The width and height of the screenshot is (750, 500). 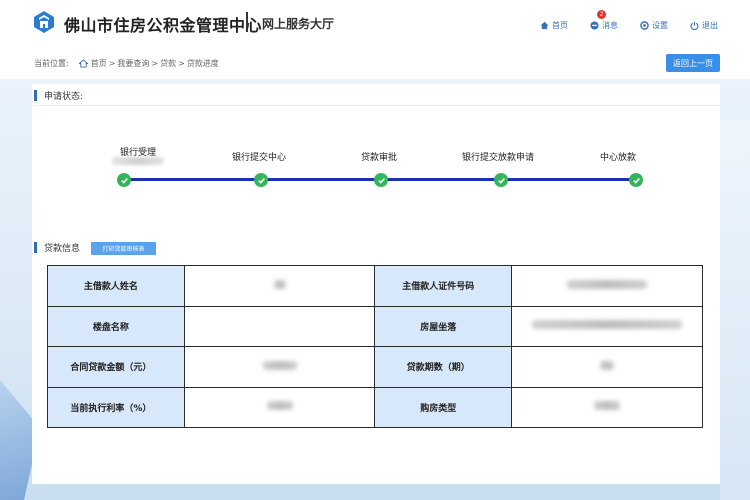 I want to click on step-label: 银行提交放款申请, so click(x=498, y=158).